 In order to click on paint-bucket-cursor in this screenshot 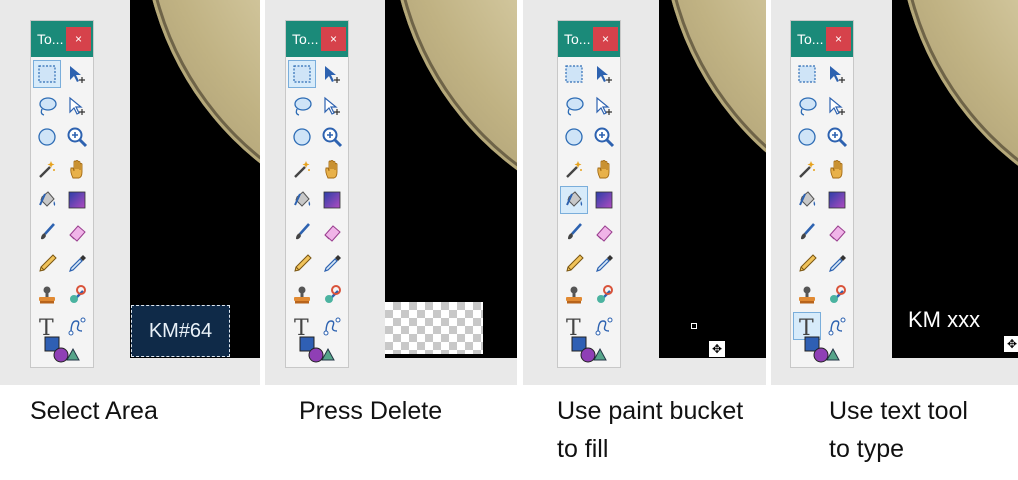, I will do `click(694, 326)`.